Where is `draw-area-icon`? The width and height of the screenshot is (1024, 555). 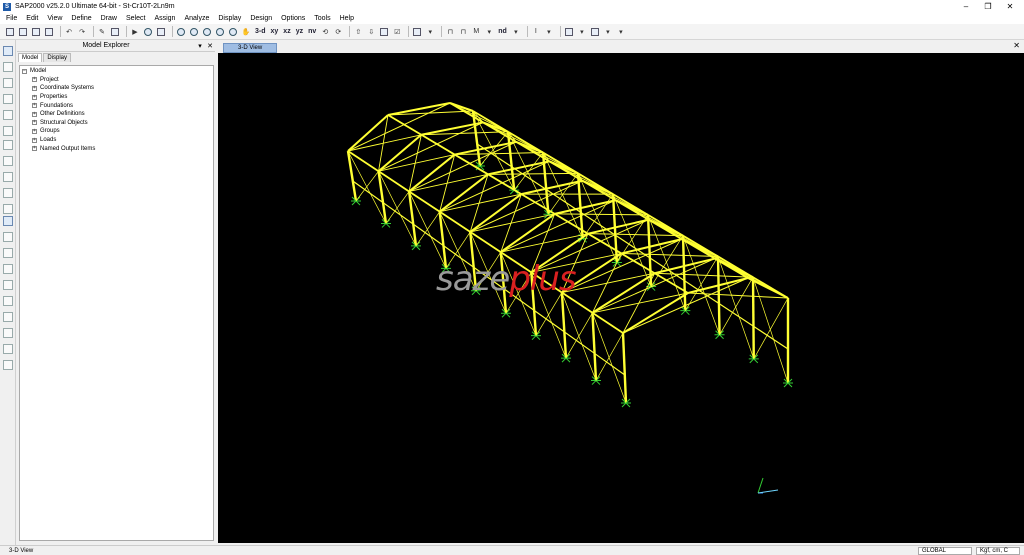 draw-area-icon is located at coordinates (8, 161).